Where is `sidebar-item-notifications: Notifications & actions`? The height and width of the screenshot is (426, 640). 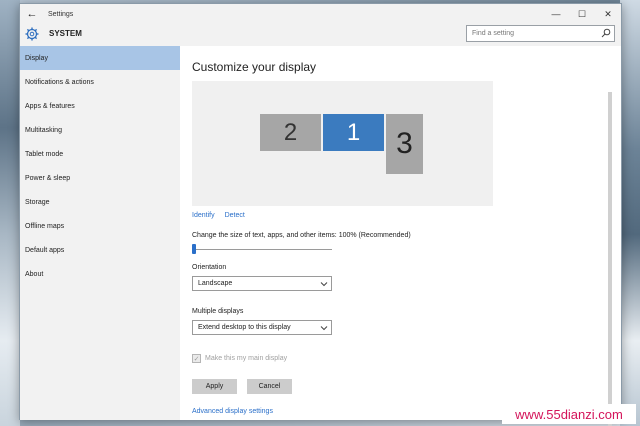
sidebar-item-notifications: Notifications & actions is located at coordinates (100, 82).